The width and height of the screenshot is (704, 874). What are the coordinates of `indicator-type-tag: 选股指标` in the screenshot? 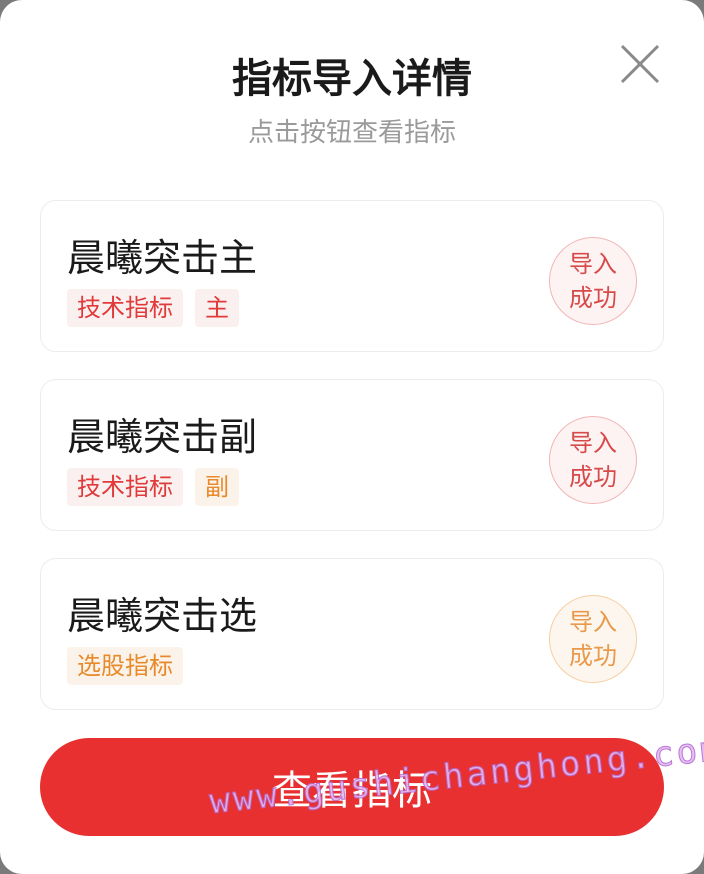 It's located at (125, 666).